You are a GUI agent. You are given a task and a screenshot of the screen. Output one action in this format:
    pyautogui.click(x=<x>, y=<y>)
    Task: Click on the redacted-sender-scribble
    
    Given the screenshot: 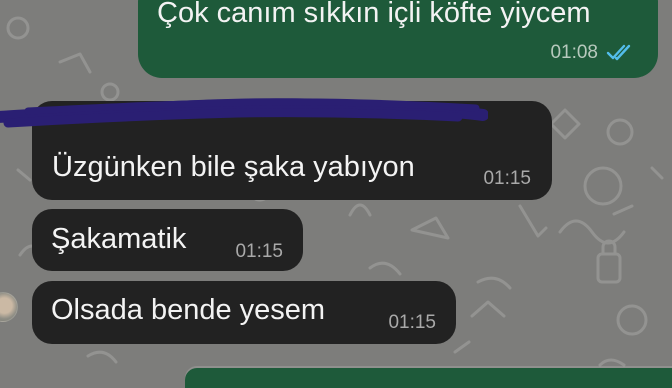 What is the action you would take?
    pyautogui.click(x=244, y=113)
    